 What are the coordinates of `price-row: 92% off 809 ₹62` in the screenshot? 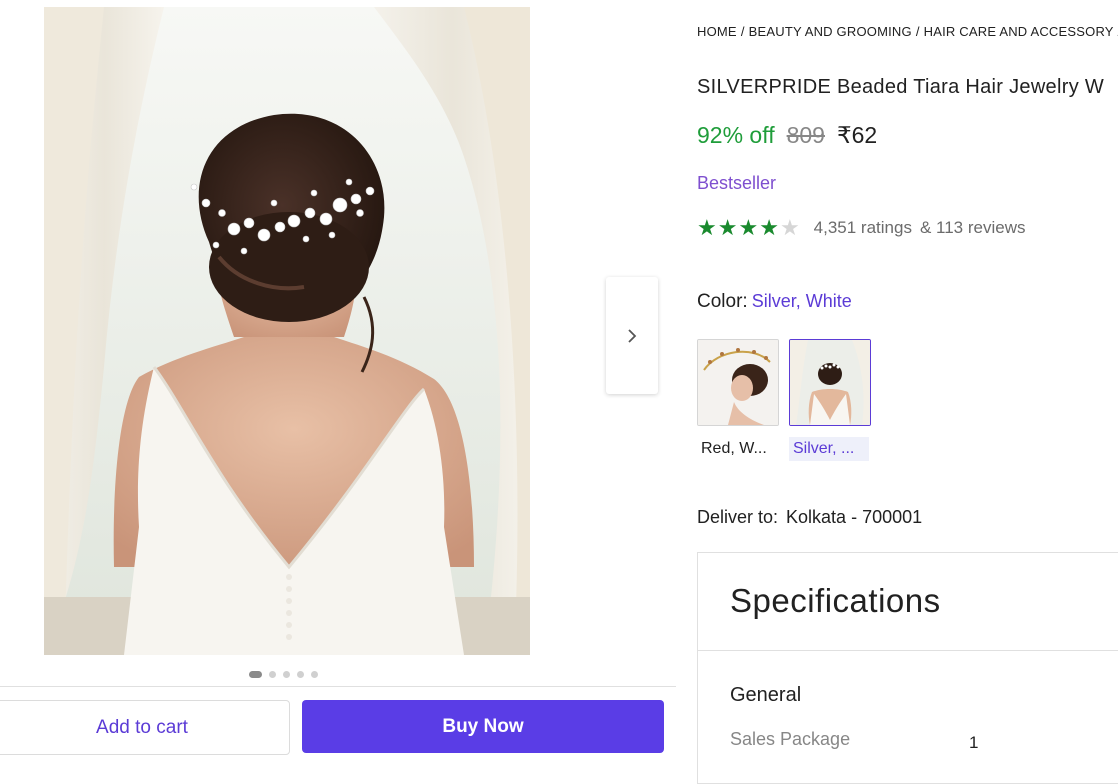 It's located at (787, 135).